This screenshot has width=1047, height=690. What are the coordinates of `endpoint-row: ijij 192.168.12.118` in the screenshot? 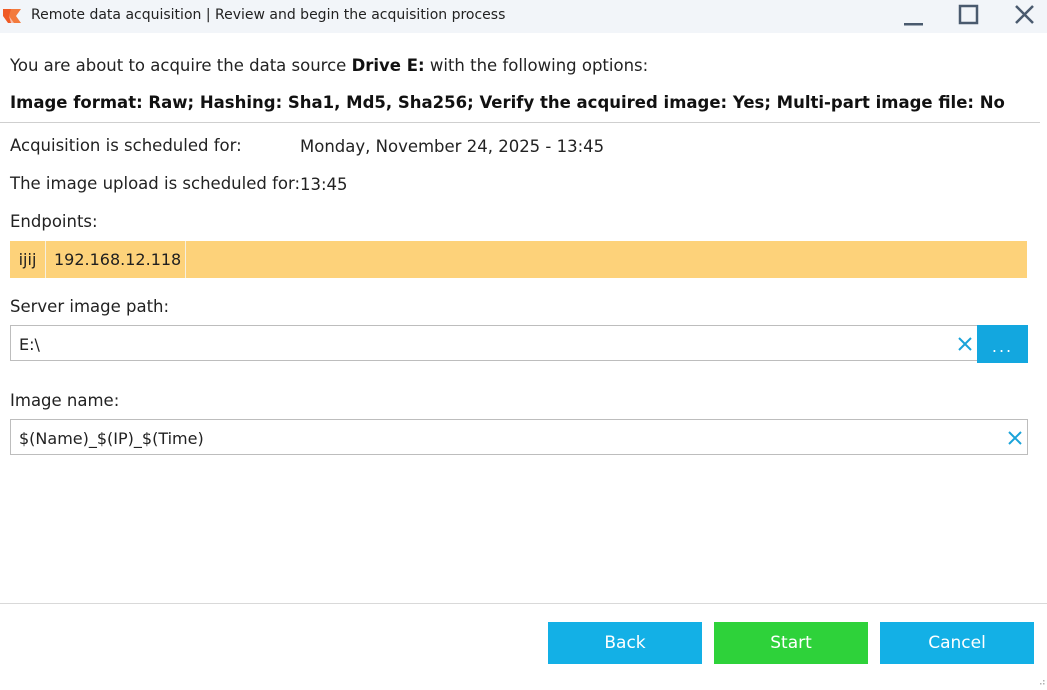 It's located at (518, 259).